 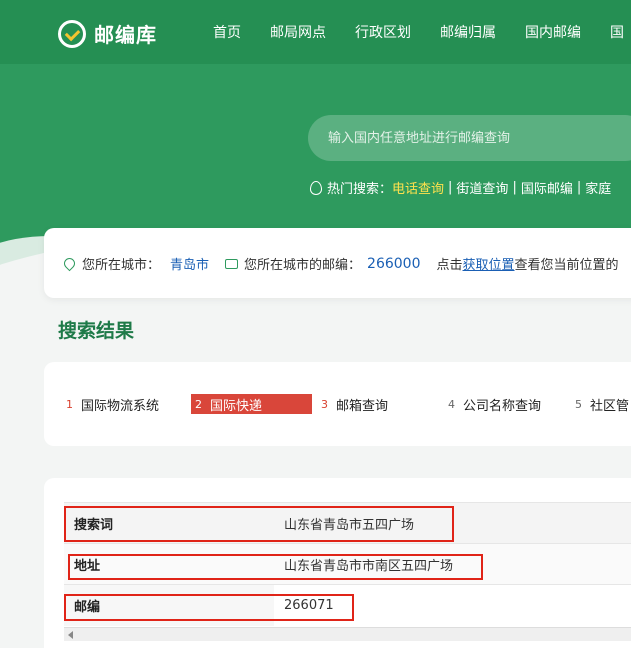 What do you see at coordinates (169, 564) in the screenshot?
I see `row-key: 地址` at bounding box center [169, 564].